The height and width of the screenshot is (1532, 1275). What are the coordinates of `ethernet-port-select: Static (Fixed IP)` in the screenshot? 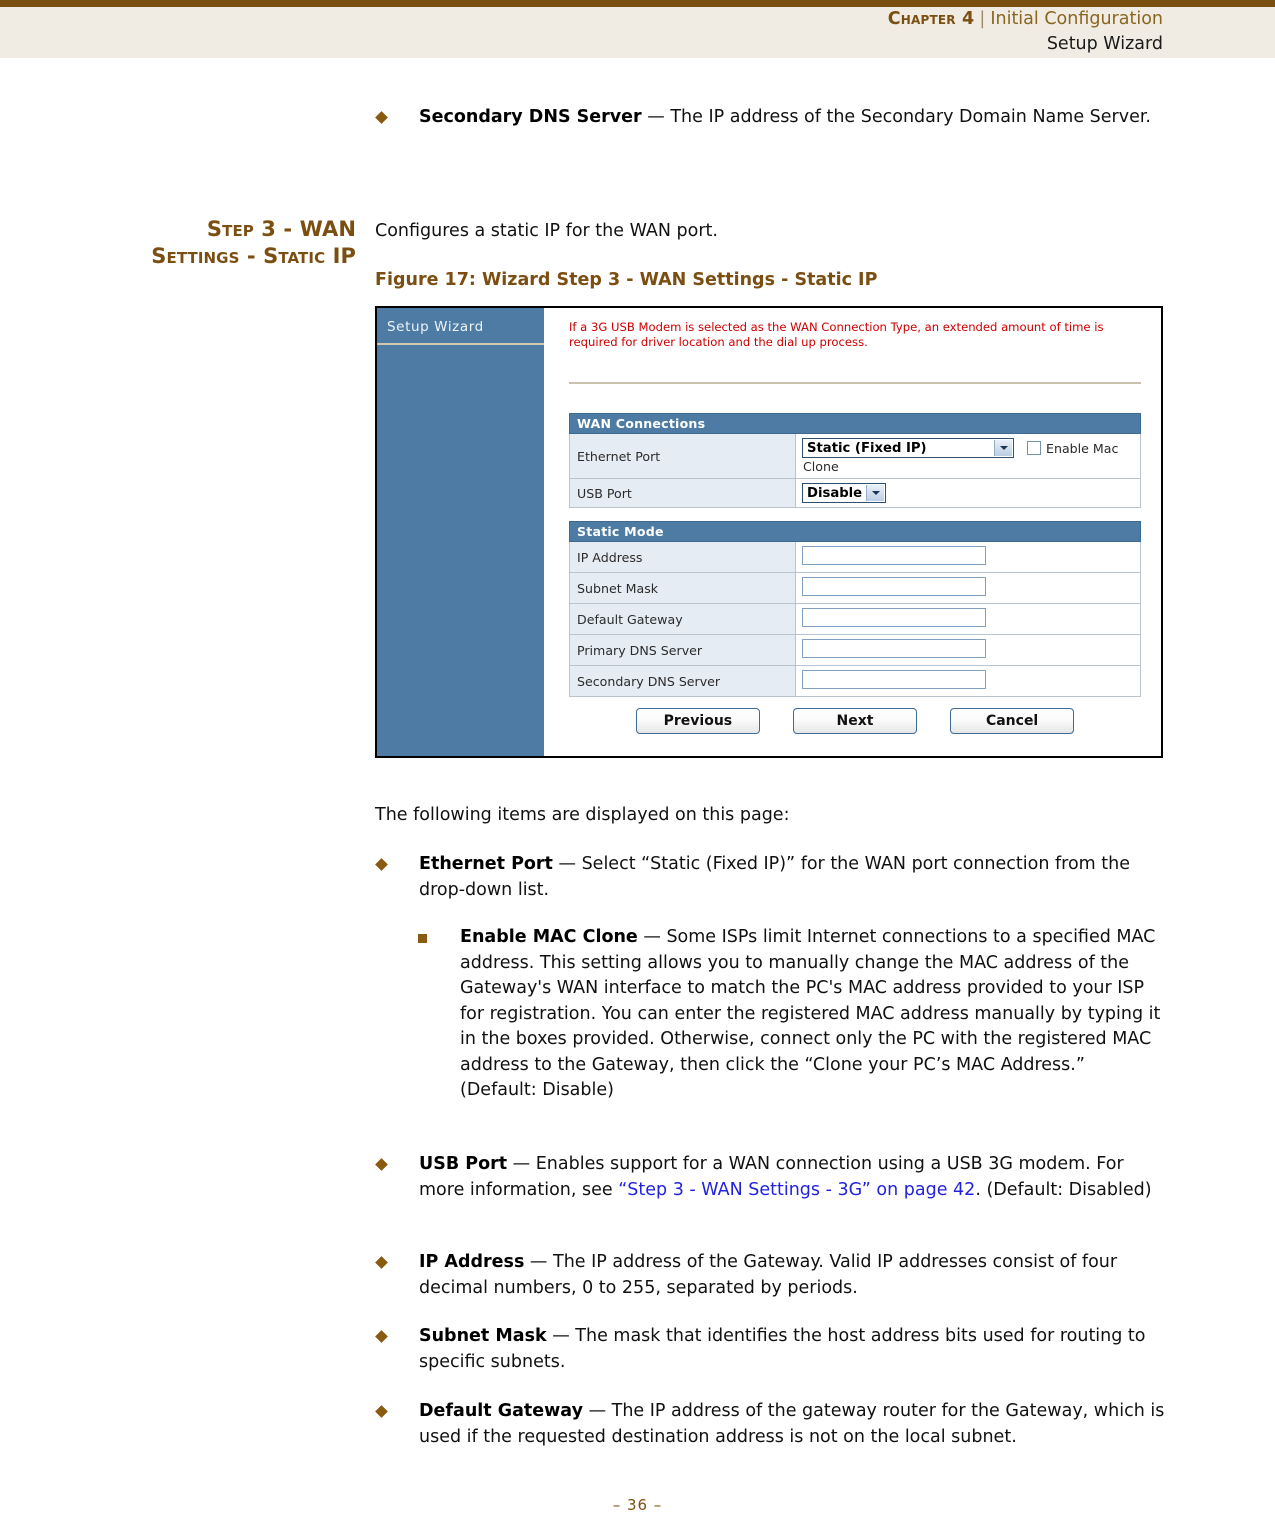 It's located at (908, 448).